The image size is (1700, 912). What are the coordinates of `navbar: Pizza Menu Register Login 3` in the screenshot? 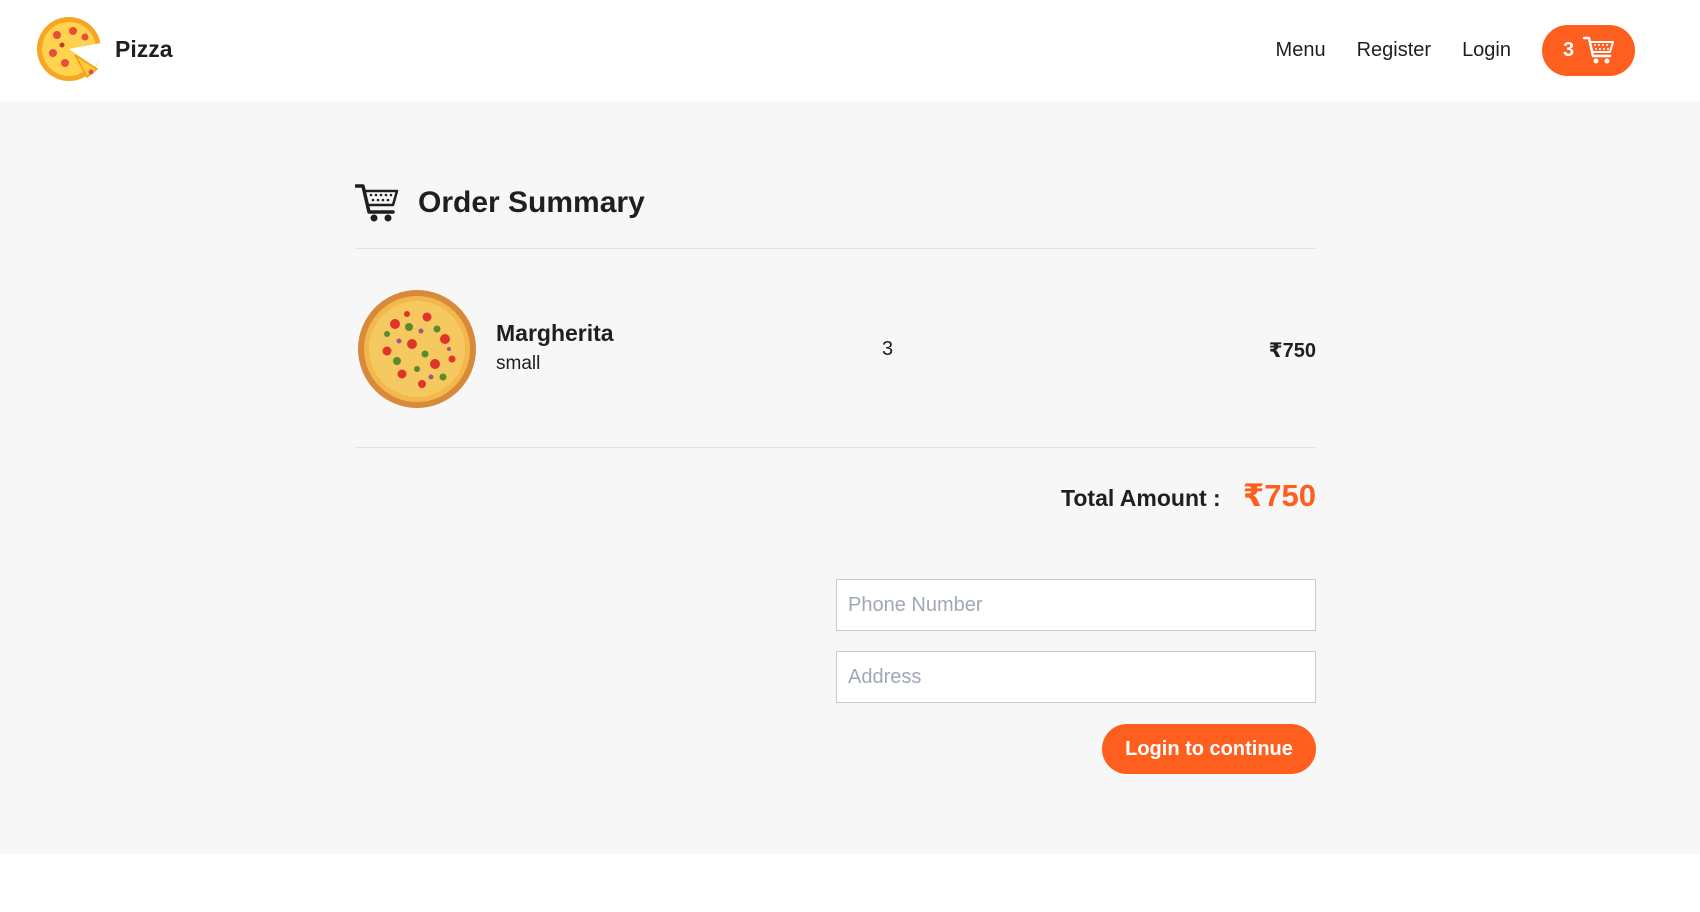 It's located at (850, 50).